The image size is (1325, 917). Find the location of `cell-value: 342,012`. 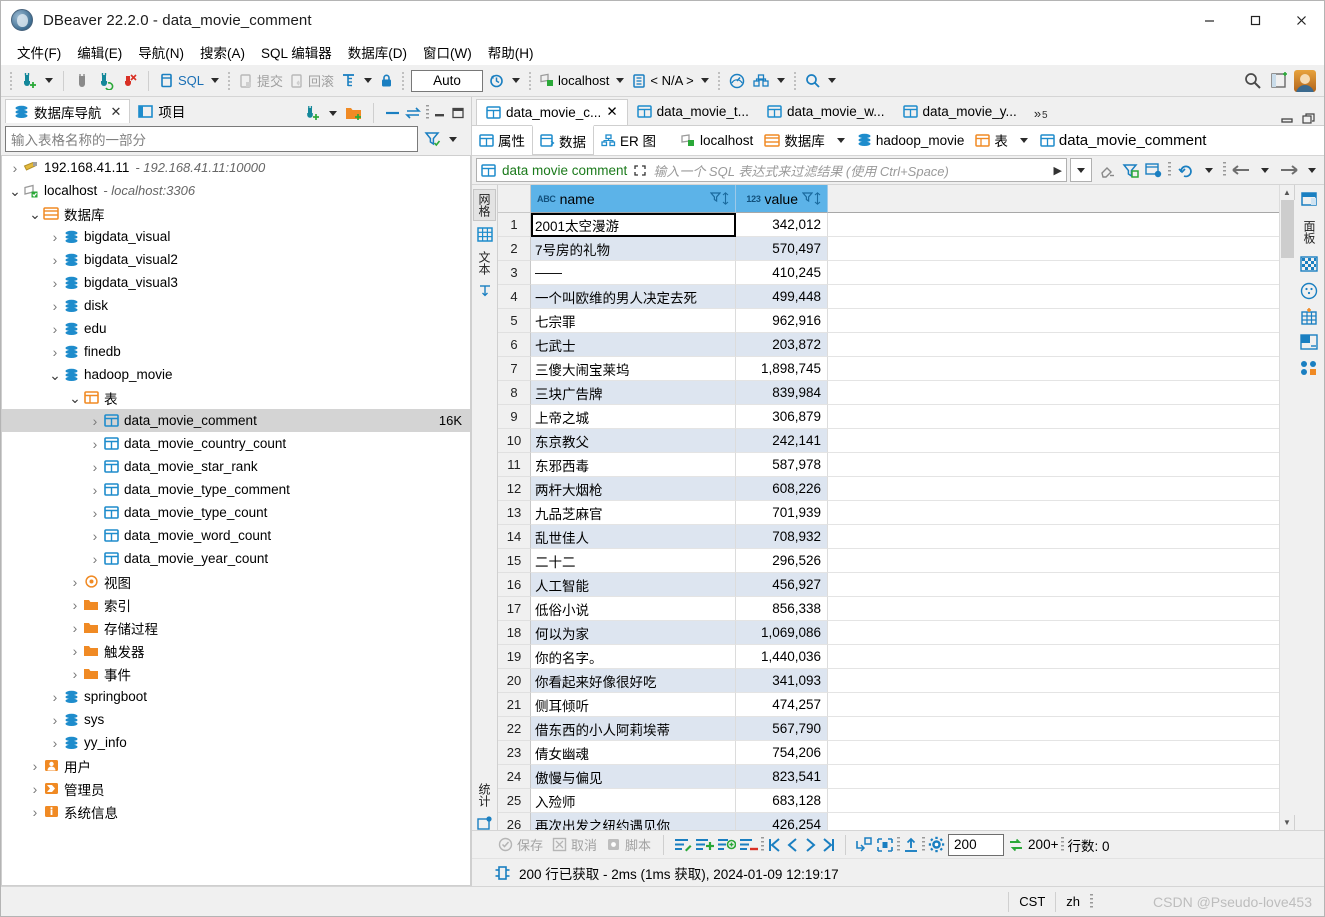

cell-value: 342,012 is located at coordinates (782, 225).